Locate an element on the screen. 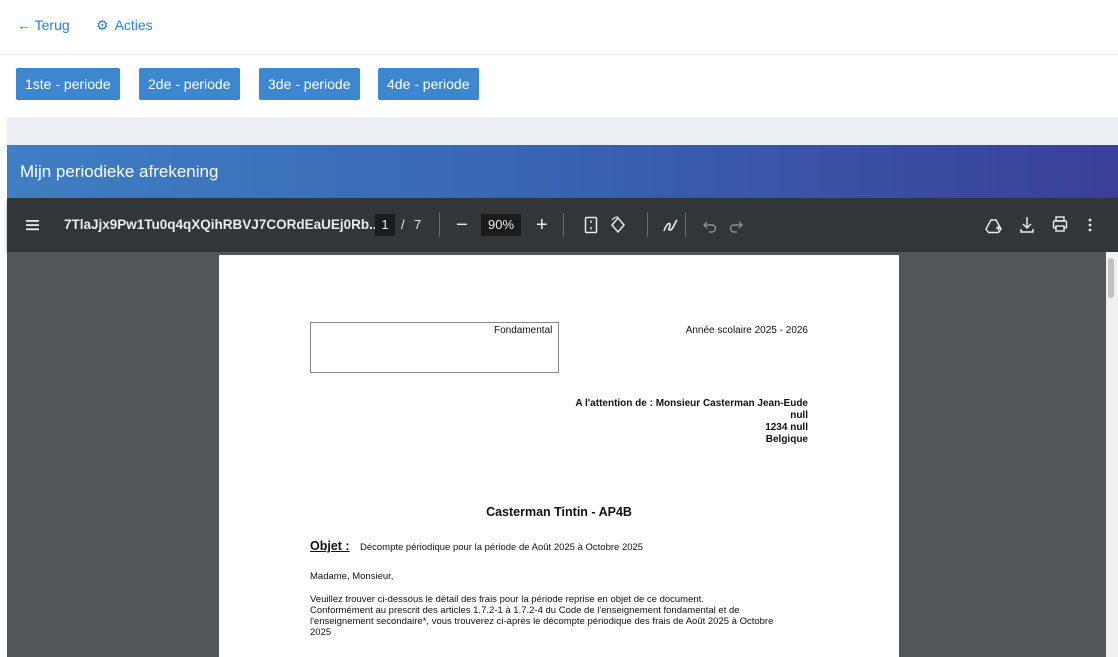 The width and height of the screenshot is (1118, 657). panel-title: Mijn periodieke afrekening is located at coordinates (562, 171).